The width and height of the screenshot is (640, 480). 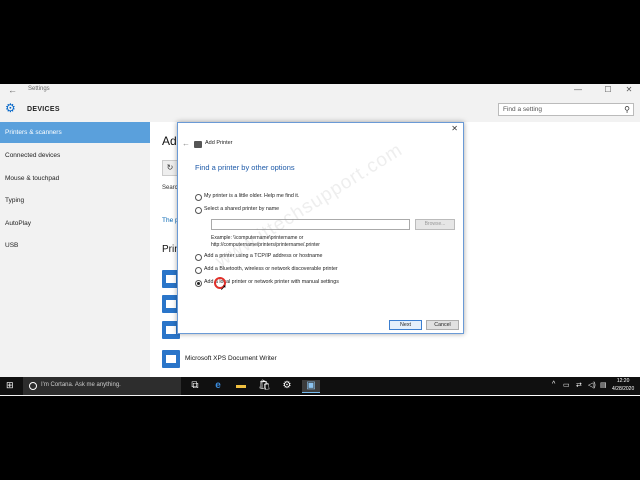 I want to click on settings-icon: ⚙, so click(x=287, y=386).